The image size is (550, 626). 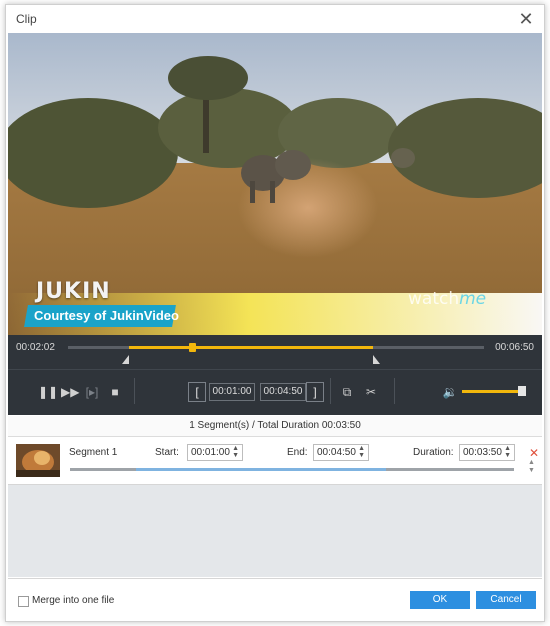 I want to click on watchme-watch: watch, so click(x=434, y=299).